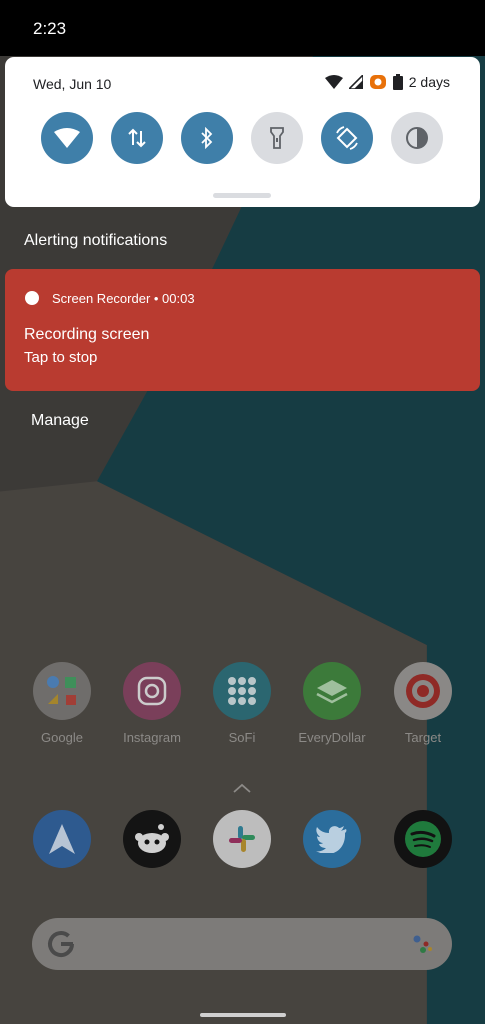 This screenshot has height=1024, width=485. I want to click on dock-app-spark, so click(62, 839).